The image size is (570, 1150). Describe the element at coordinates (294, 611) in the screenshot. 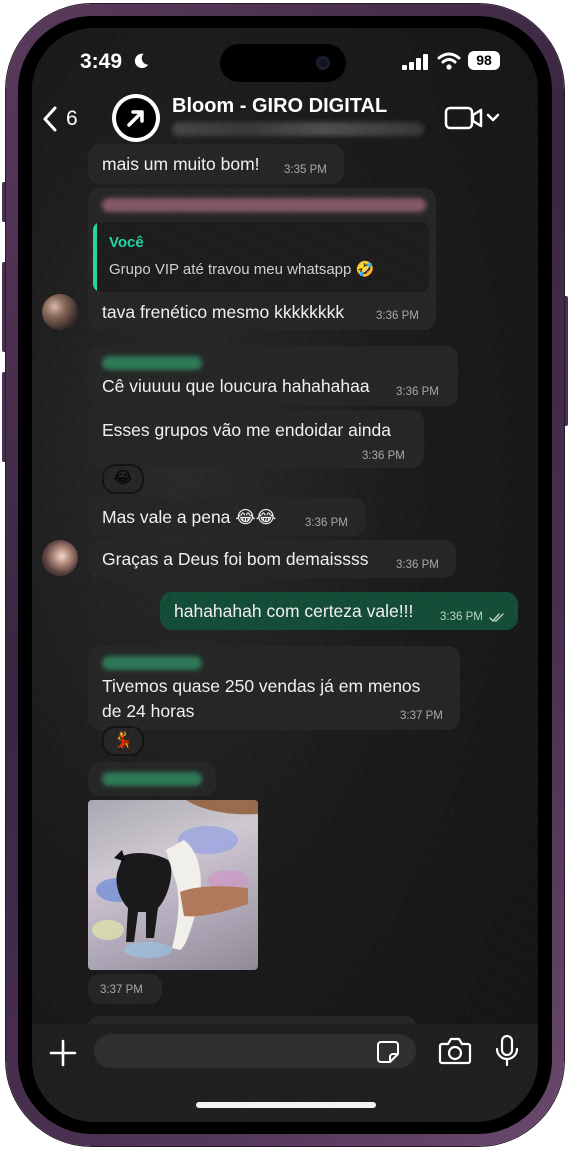

I see `message-text: hahahahah com certeza vale!!!` at that location.